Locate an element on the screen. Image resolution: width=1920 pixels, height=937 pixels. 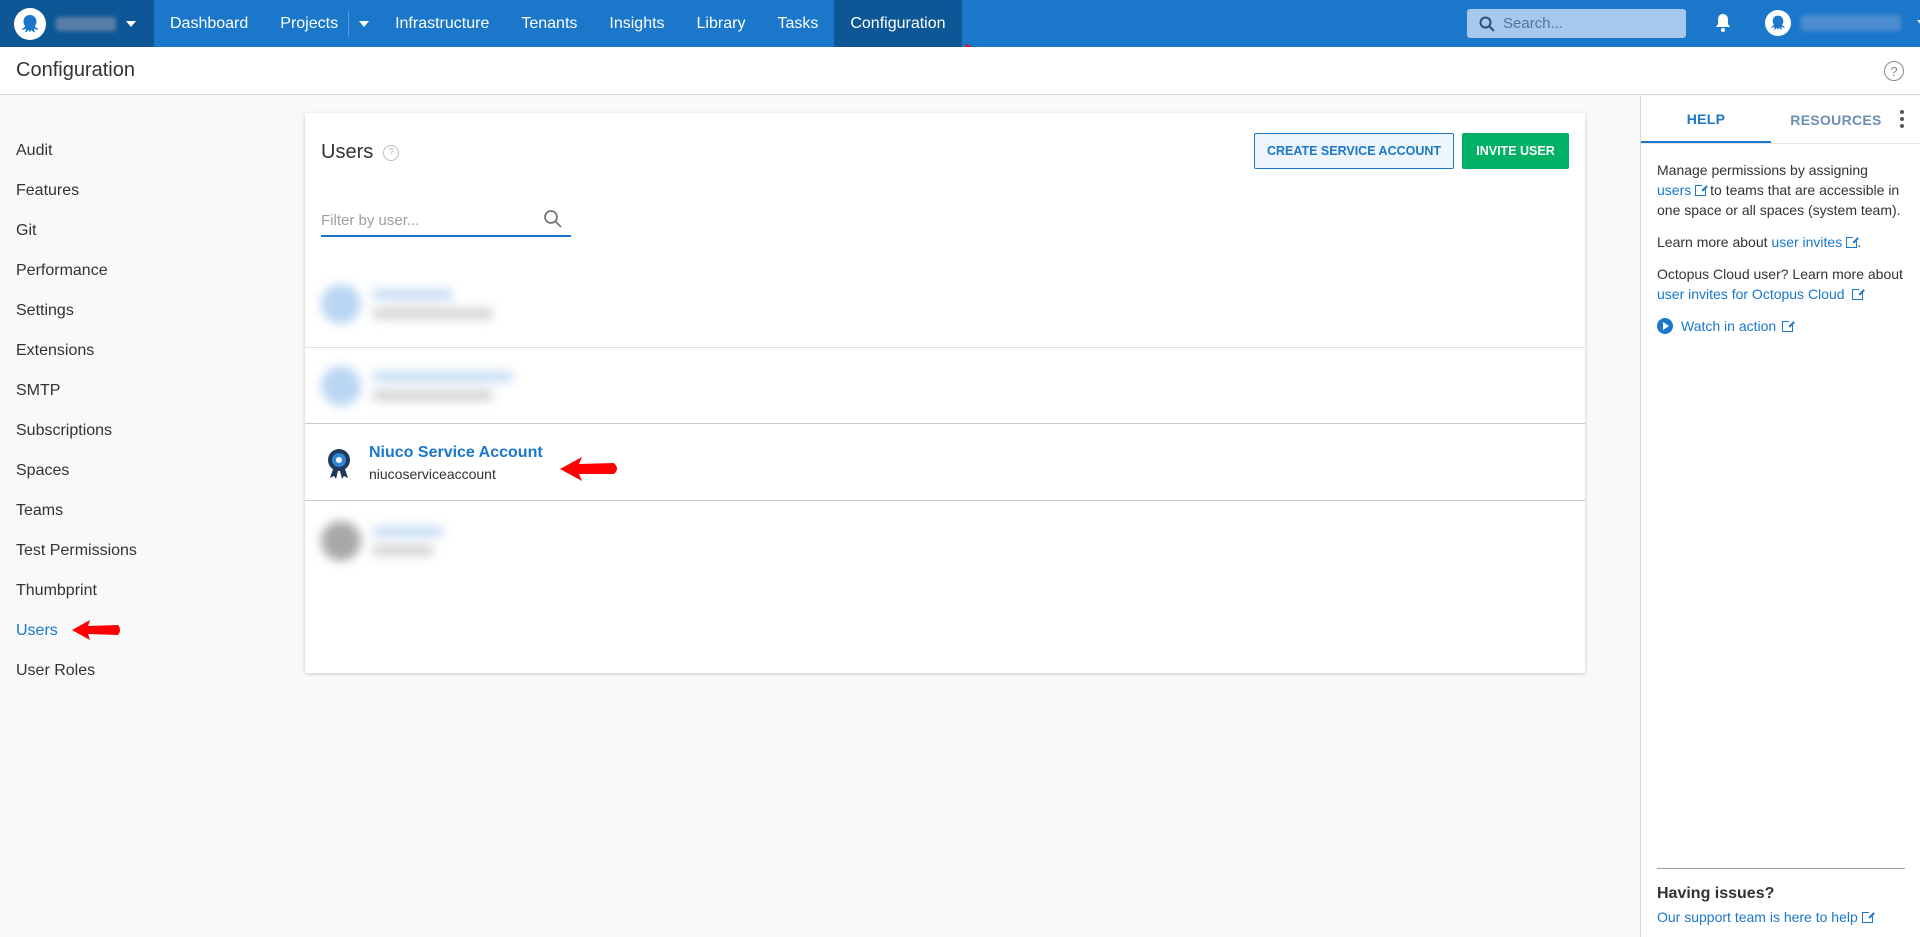
watch-in-action-label: Watch in action is located at coordinates (1728, 326).